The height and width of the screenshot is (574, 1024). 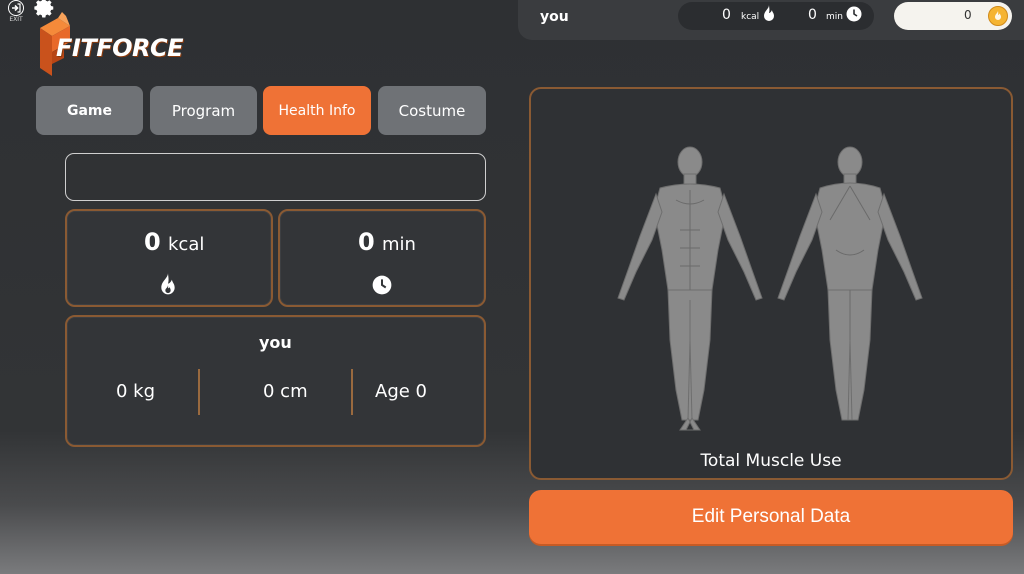 I want to click on coin-icon, so click(x=998, y=16).